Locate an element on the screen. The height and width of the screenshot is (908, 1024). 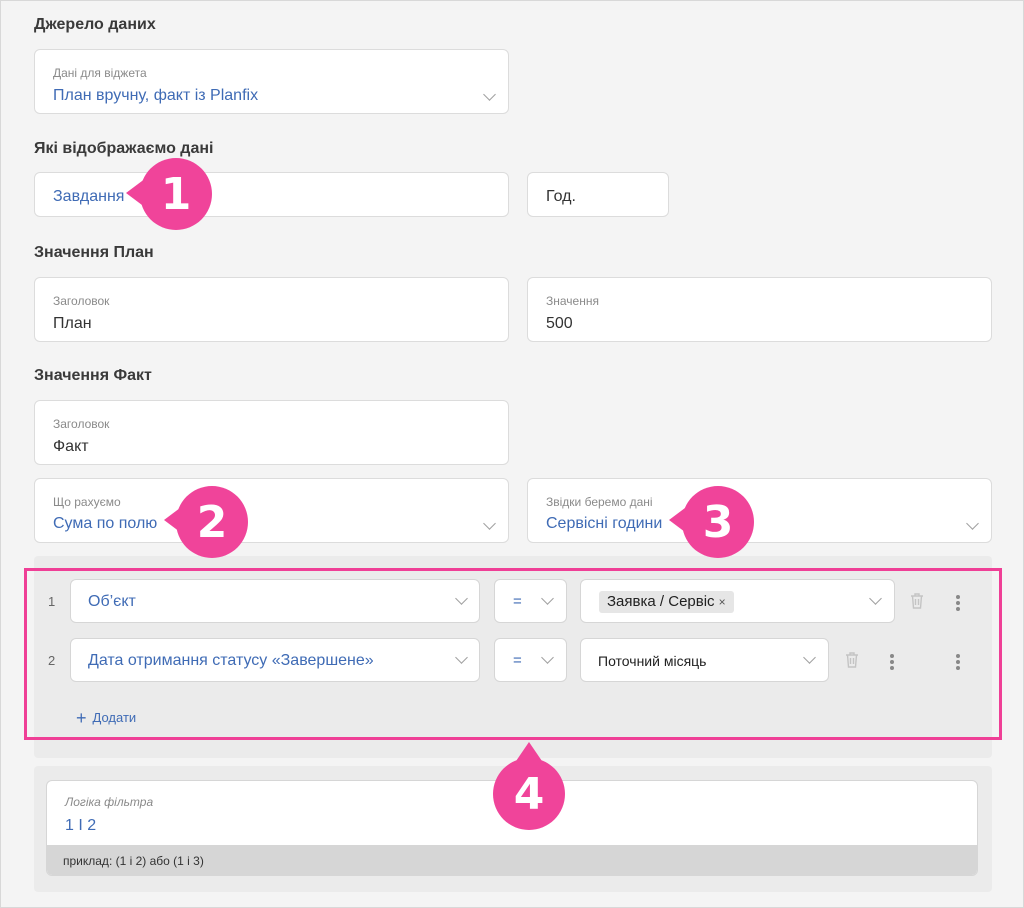
callout-badge-1: 1 is located at coordinates (176, 194).